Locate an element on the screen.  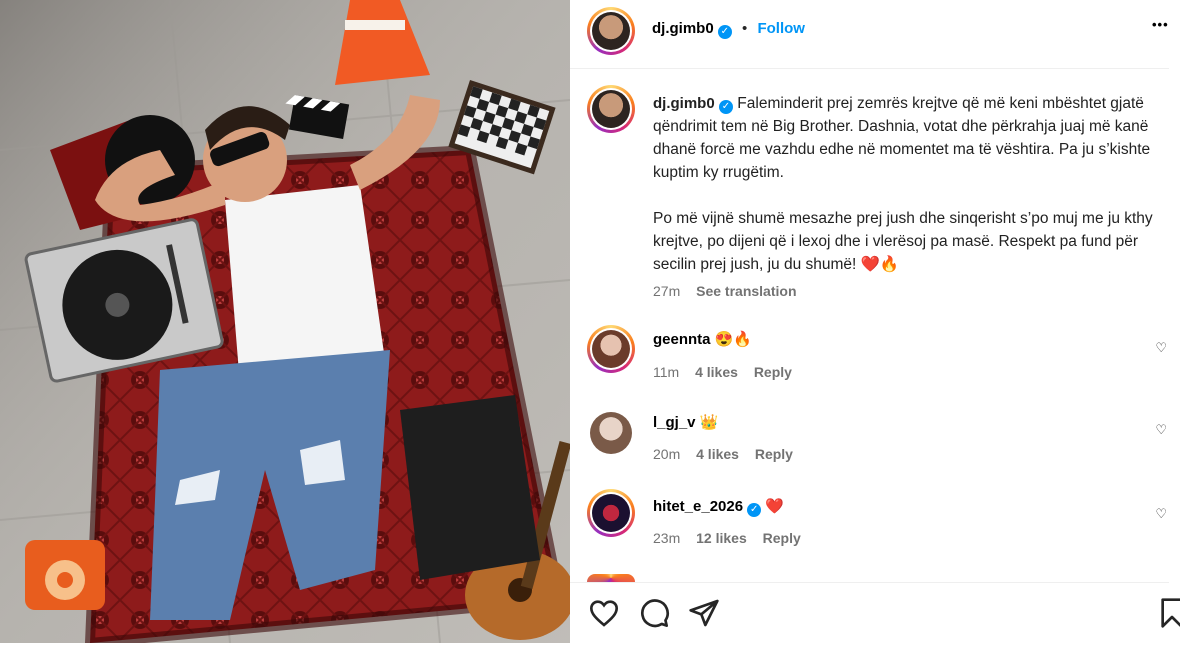
comment-avatar-partial is located at coordinates (611, 578).